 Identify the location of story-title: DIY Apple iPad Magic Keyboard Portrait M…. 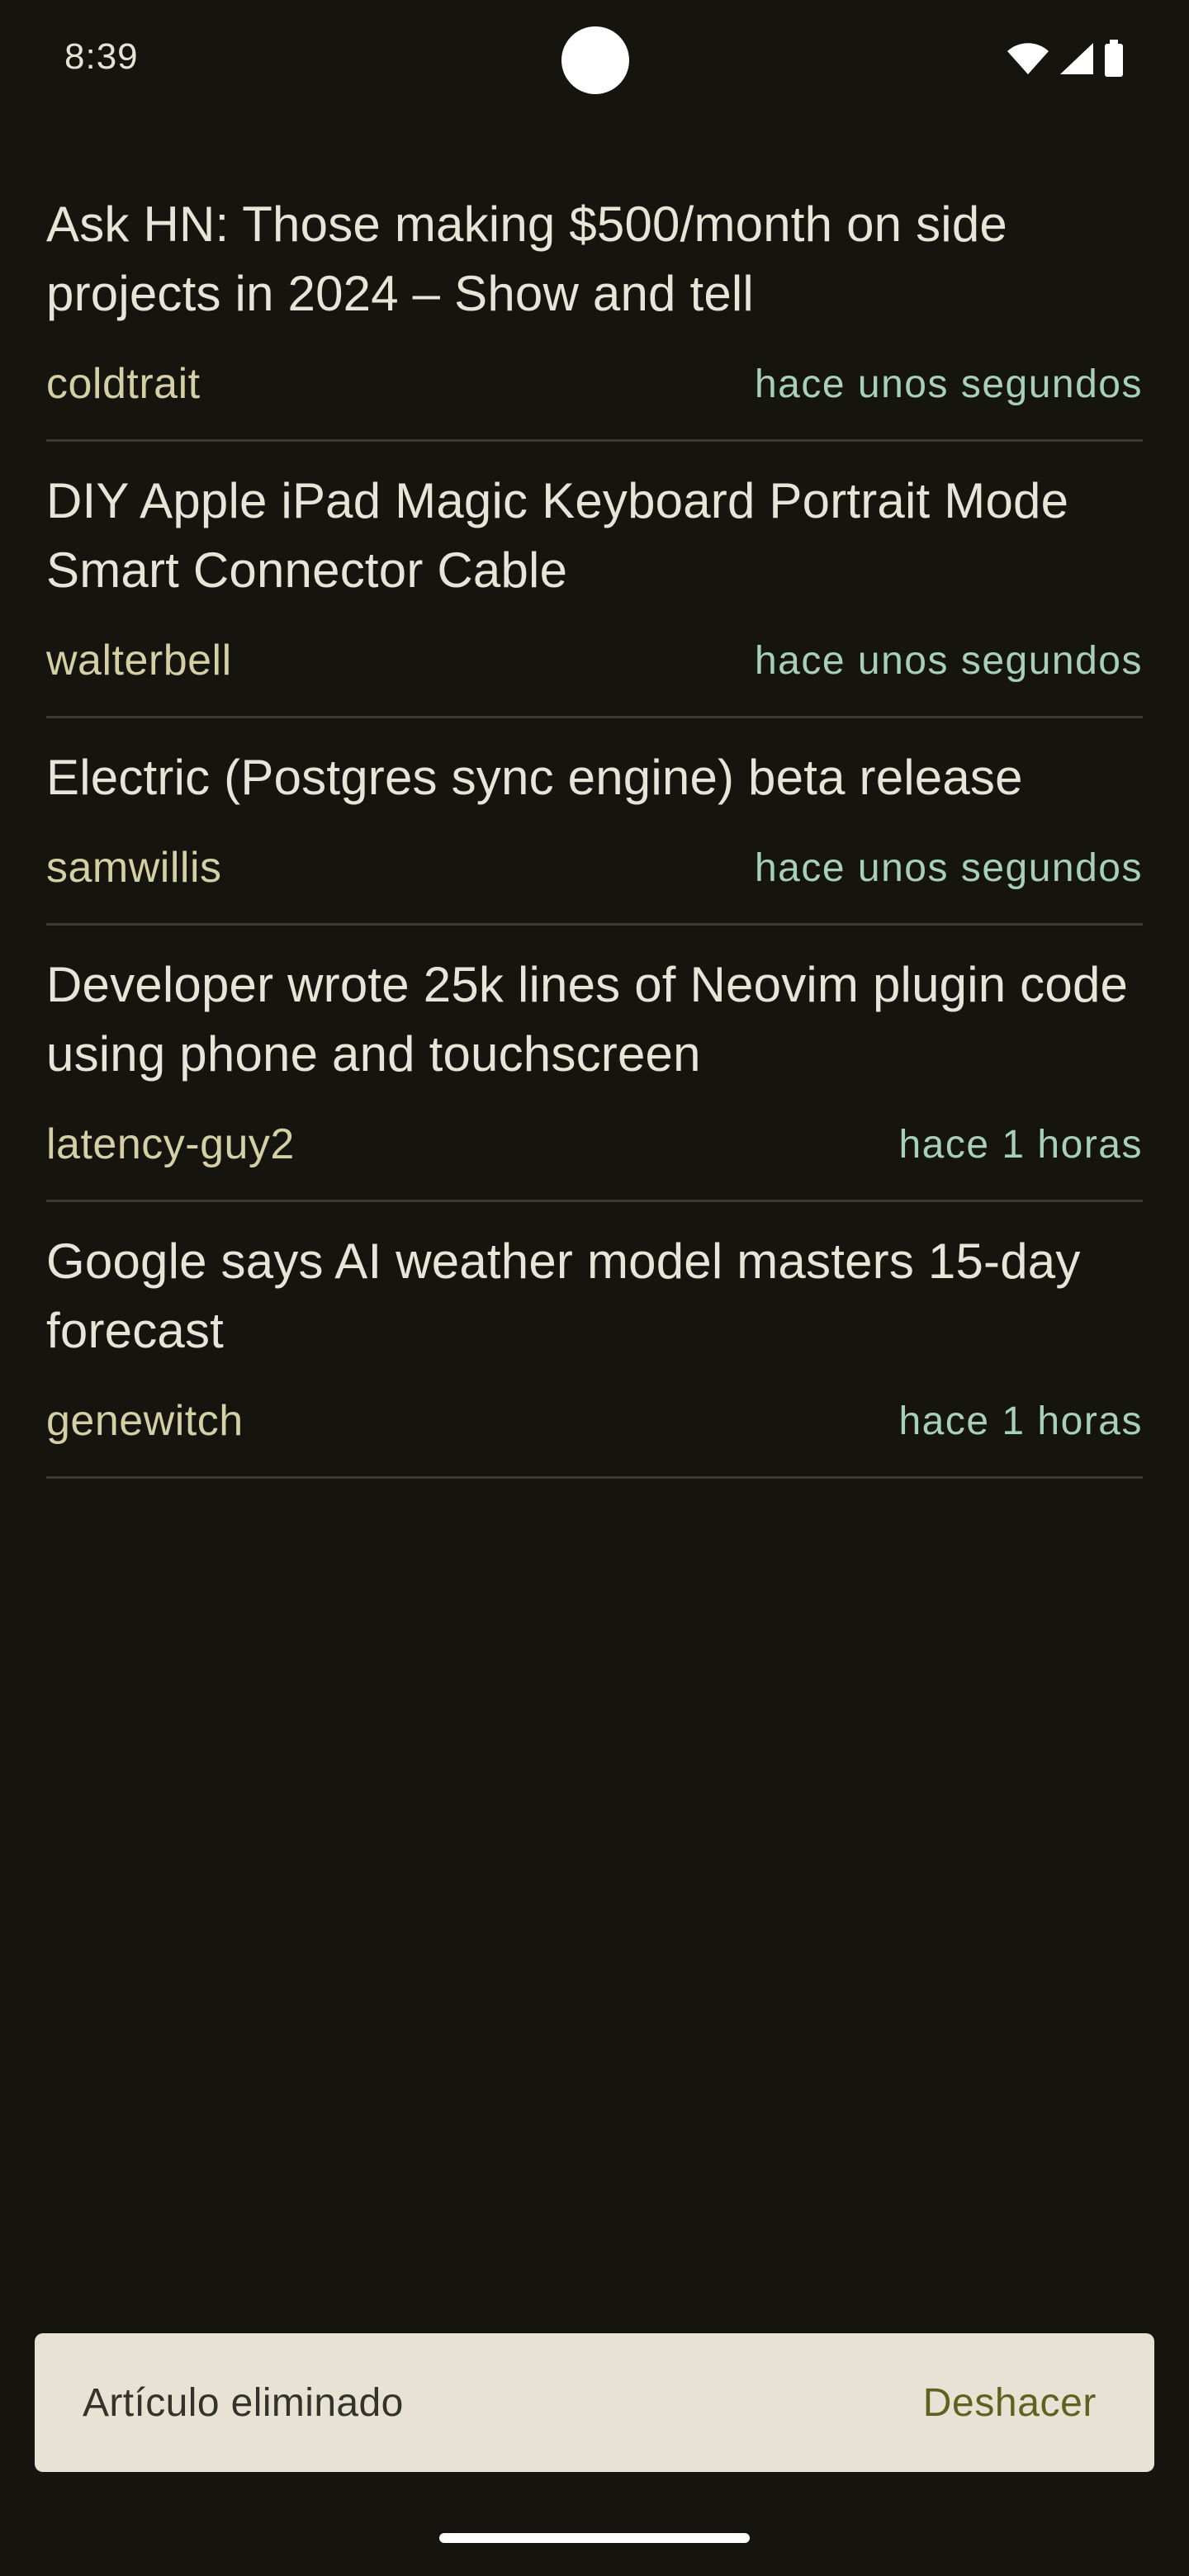
(557, 535).